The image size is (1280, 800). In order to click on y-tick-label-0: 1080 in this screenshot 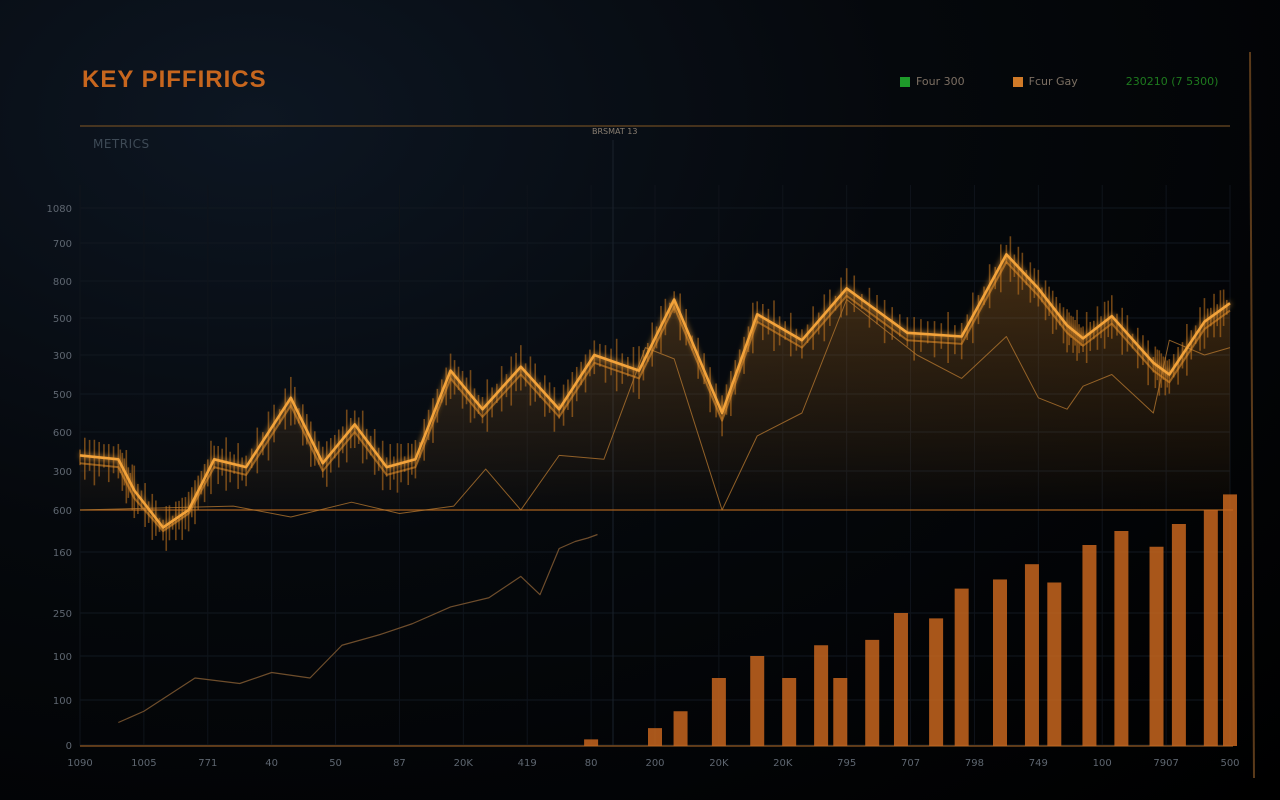, I will do `click(59, 209)`.